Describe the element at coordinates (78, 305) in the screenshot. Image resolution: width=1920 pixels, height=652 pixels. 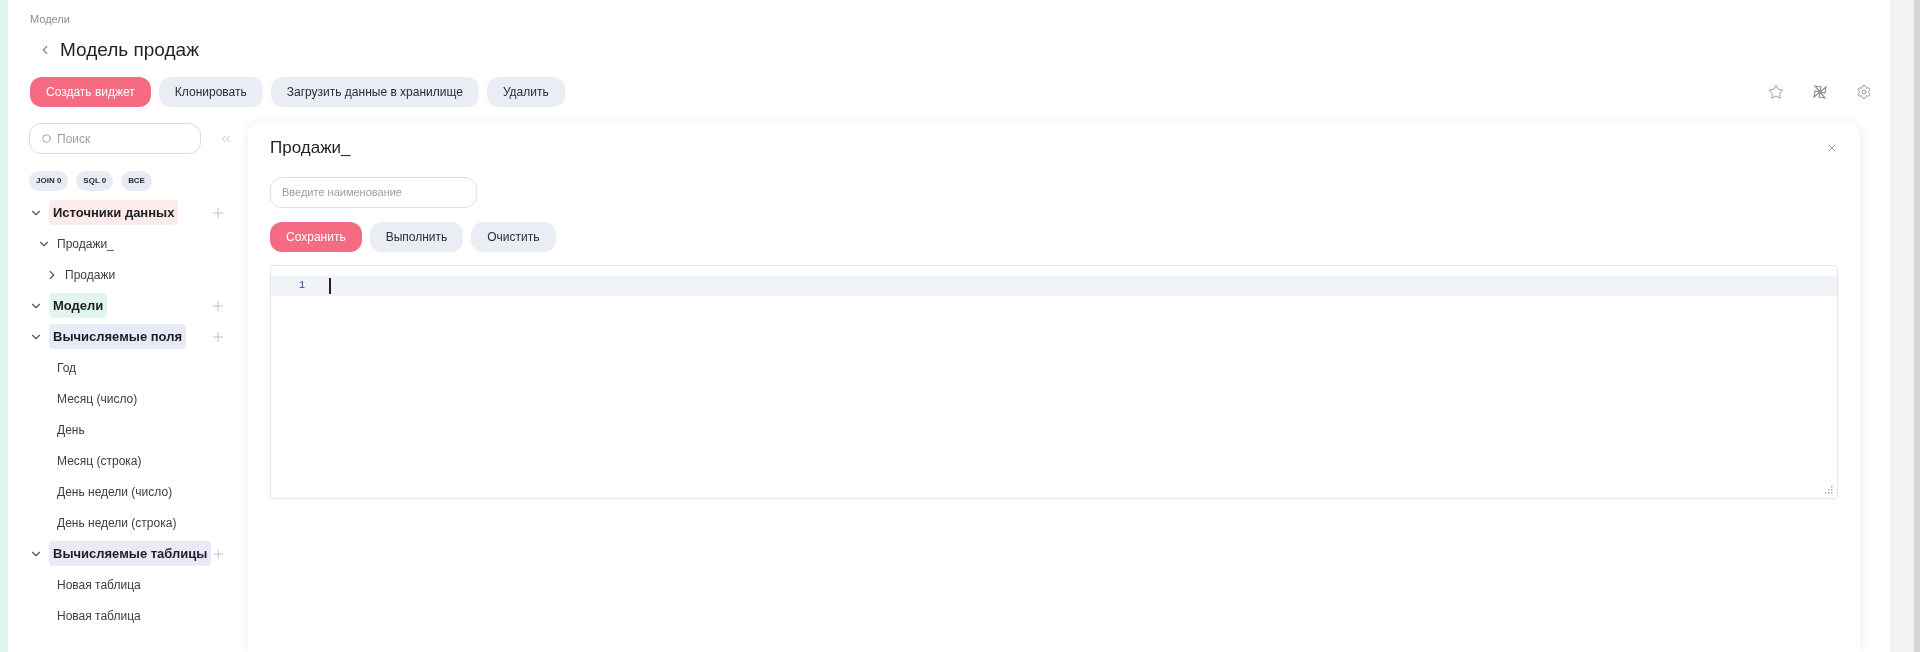
I see `tree-section: Модели` at that location.